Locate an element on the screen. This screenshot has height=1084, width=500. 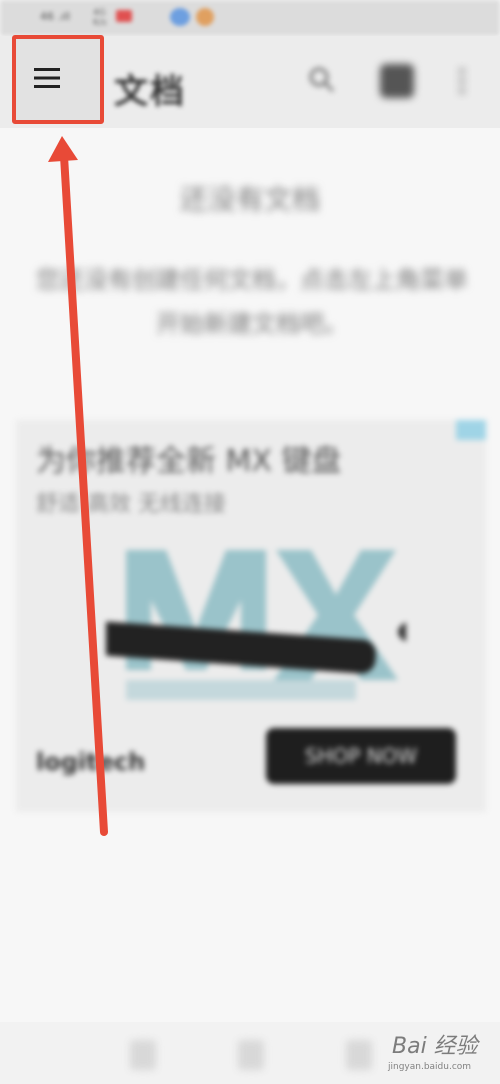
watermark: Bai 经验 jingyan.baidu.com is located at coordinates (444, 1055).